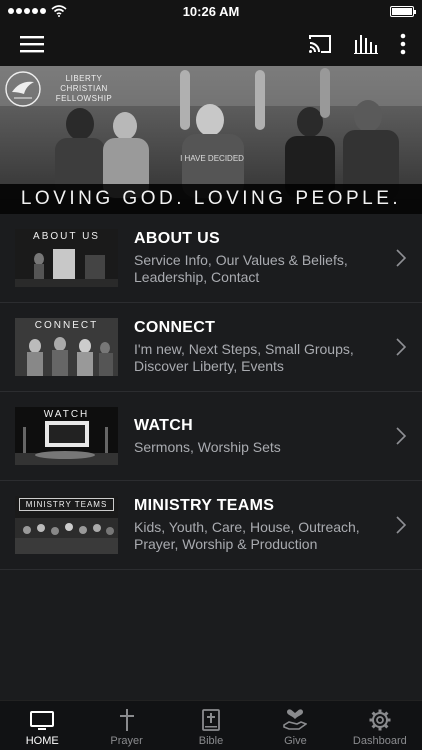 The image size is (422, 750). I want to click on watch-thumbnail: WATCH, so click(66, 436).